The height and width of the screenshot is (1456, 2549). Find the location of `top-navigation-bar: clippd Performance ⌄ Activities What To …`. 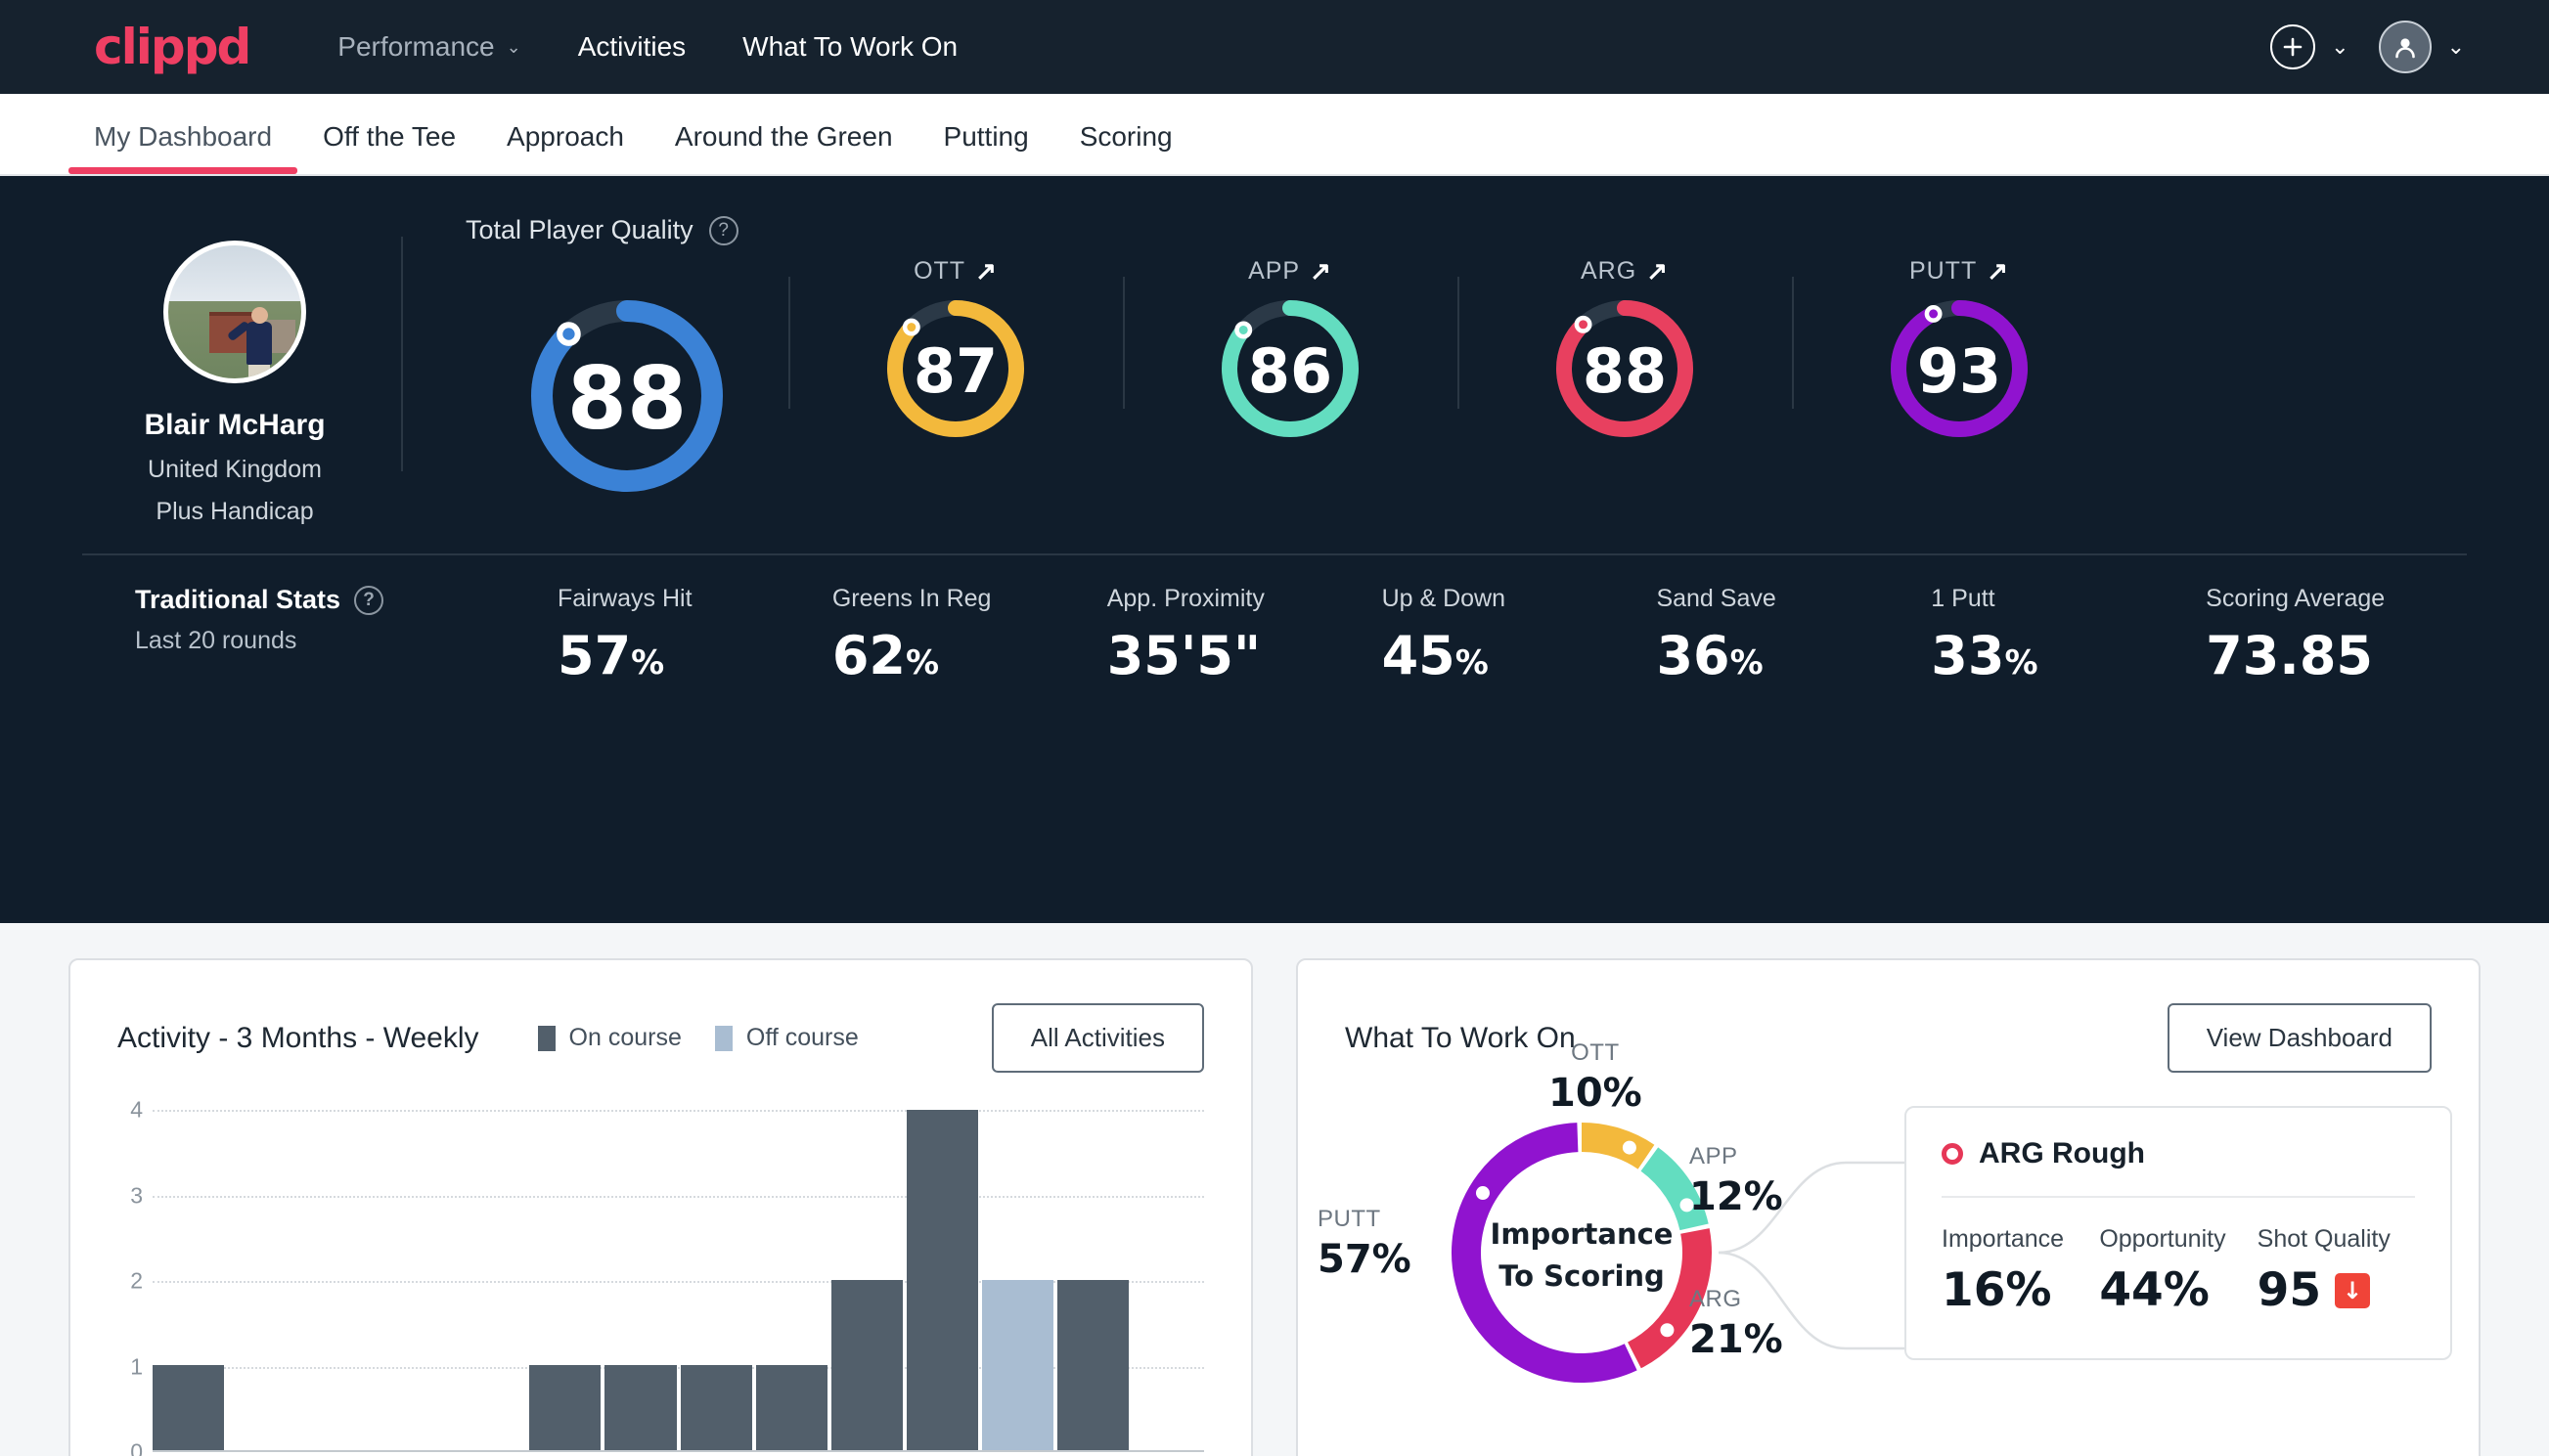

top-navigation-bar: clippd Performance ⌄ Activities What To … is located at coordinates (1274, 47).